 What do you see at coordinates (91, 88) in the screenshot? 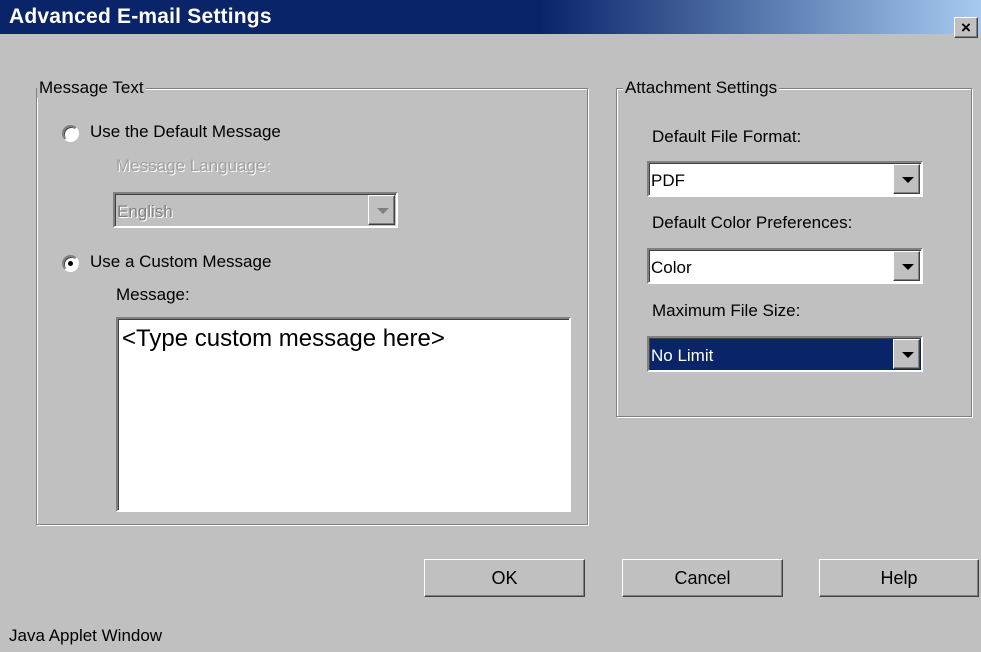
I see `message-text-legend: Message Text` at bounding box center [91, 88].